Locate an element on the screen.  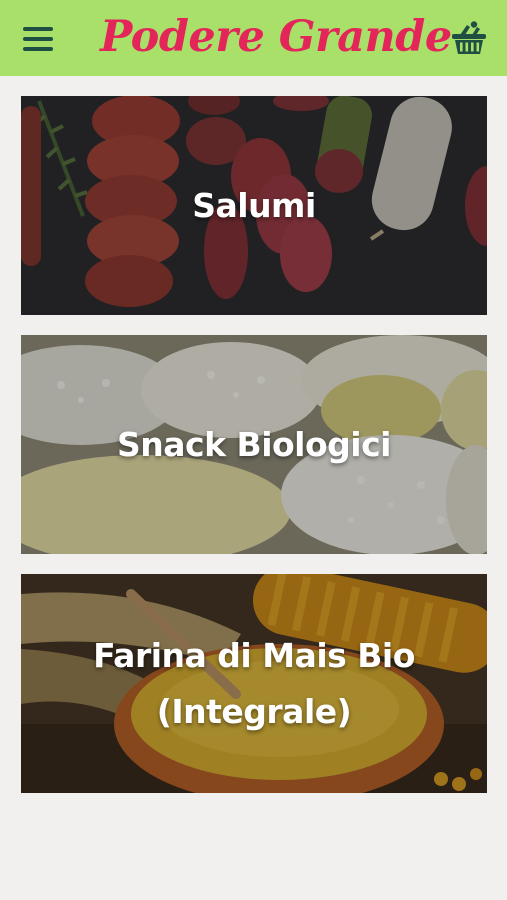
category-label: Salumi is located at coordinates (254, 205).